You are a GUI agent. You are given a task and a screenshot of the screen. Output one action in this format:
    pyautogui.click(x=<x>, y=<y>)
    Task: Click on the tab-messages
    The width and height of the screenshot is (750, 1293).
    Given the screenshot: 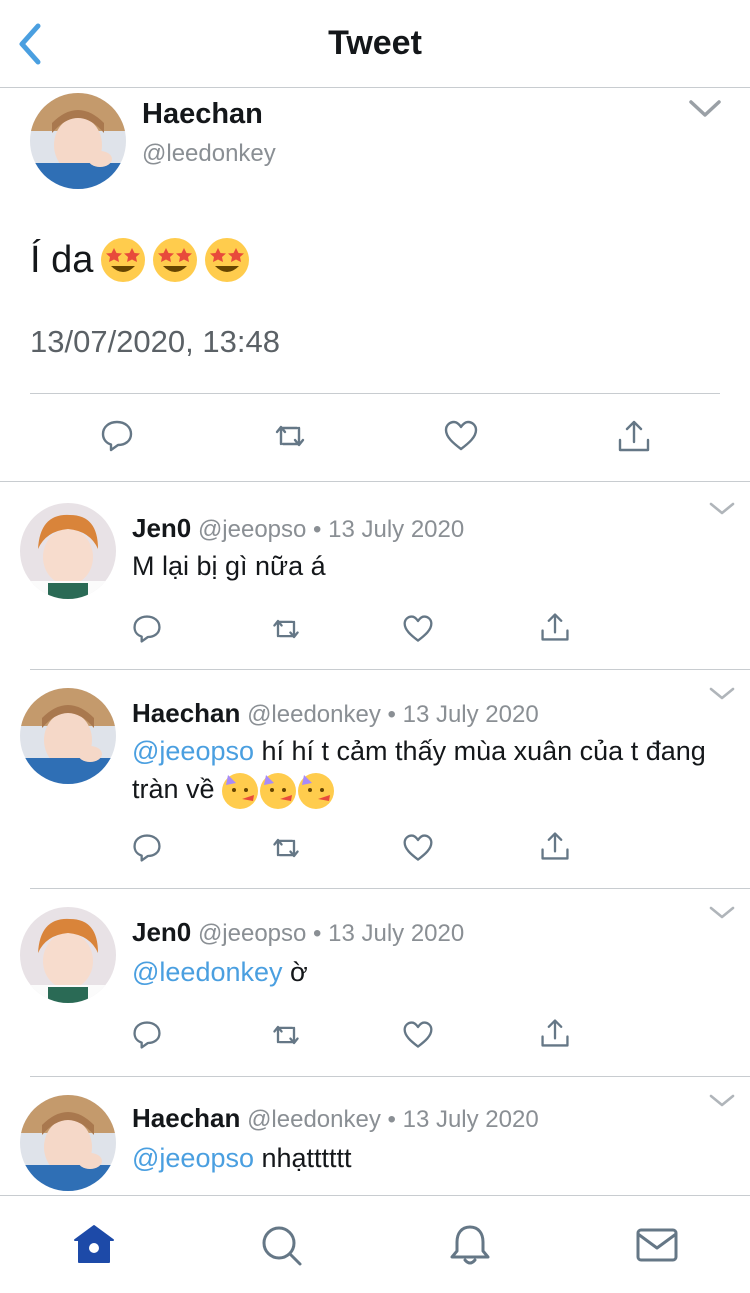 What is the action you would take?
    pyautogui.click(x=657, y=1245)
    